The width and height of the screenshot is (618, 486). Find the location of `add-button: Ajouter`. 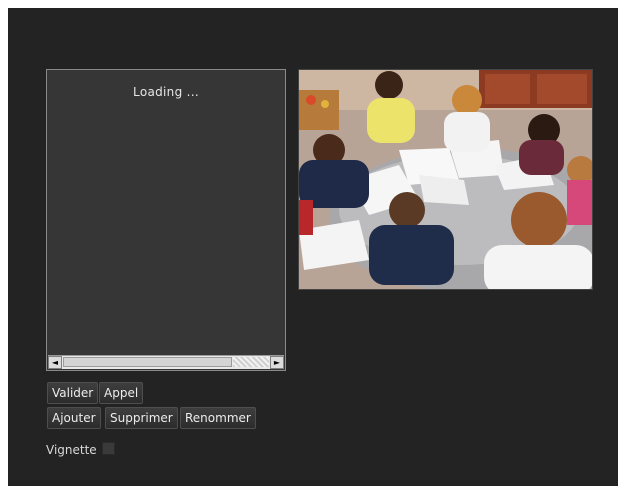

add-button: Ajouter is located at coordinates (74, 418).